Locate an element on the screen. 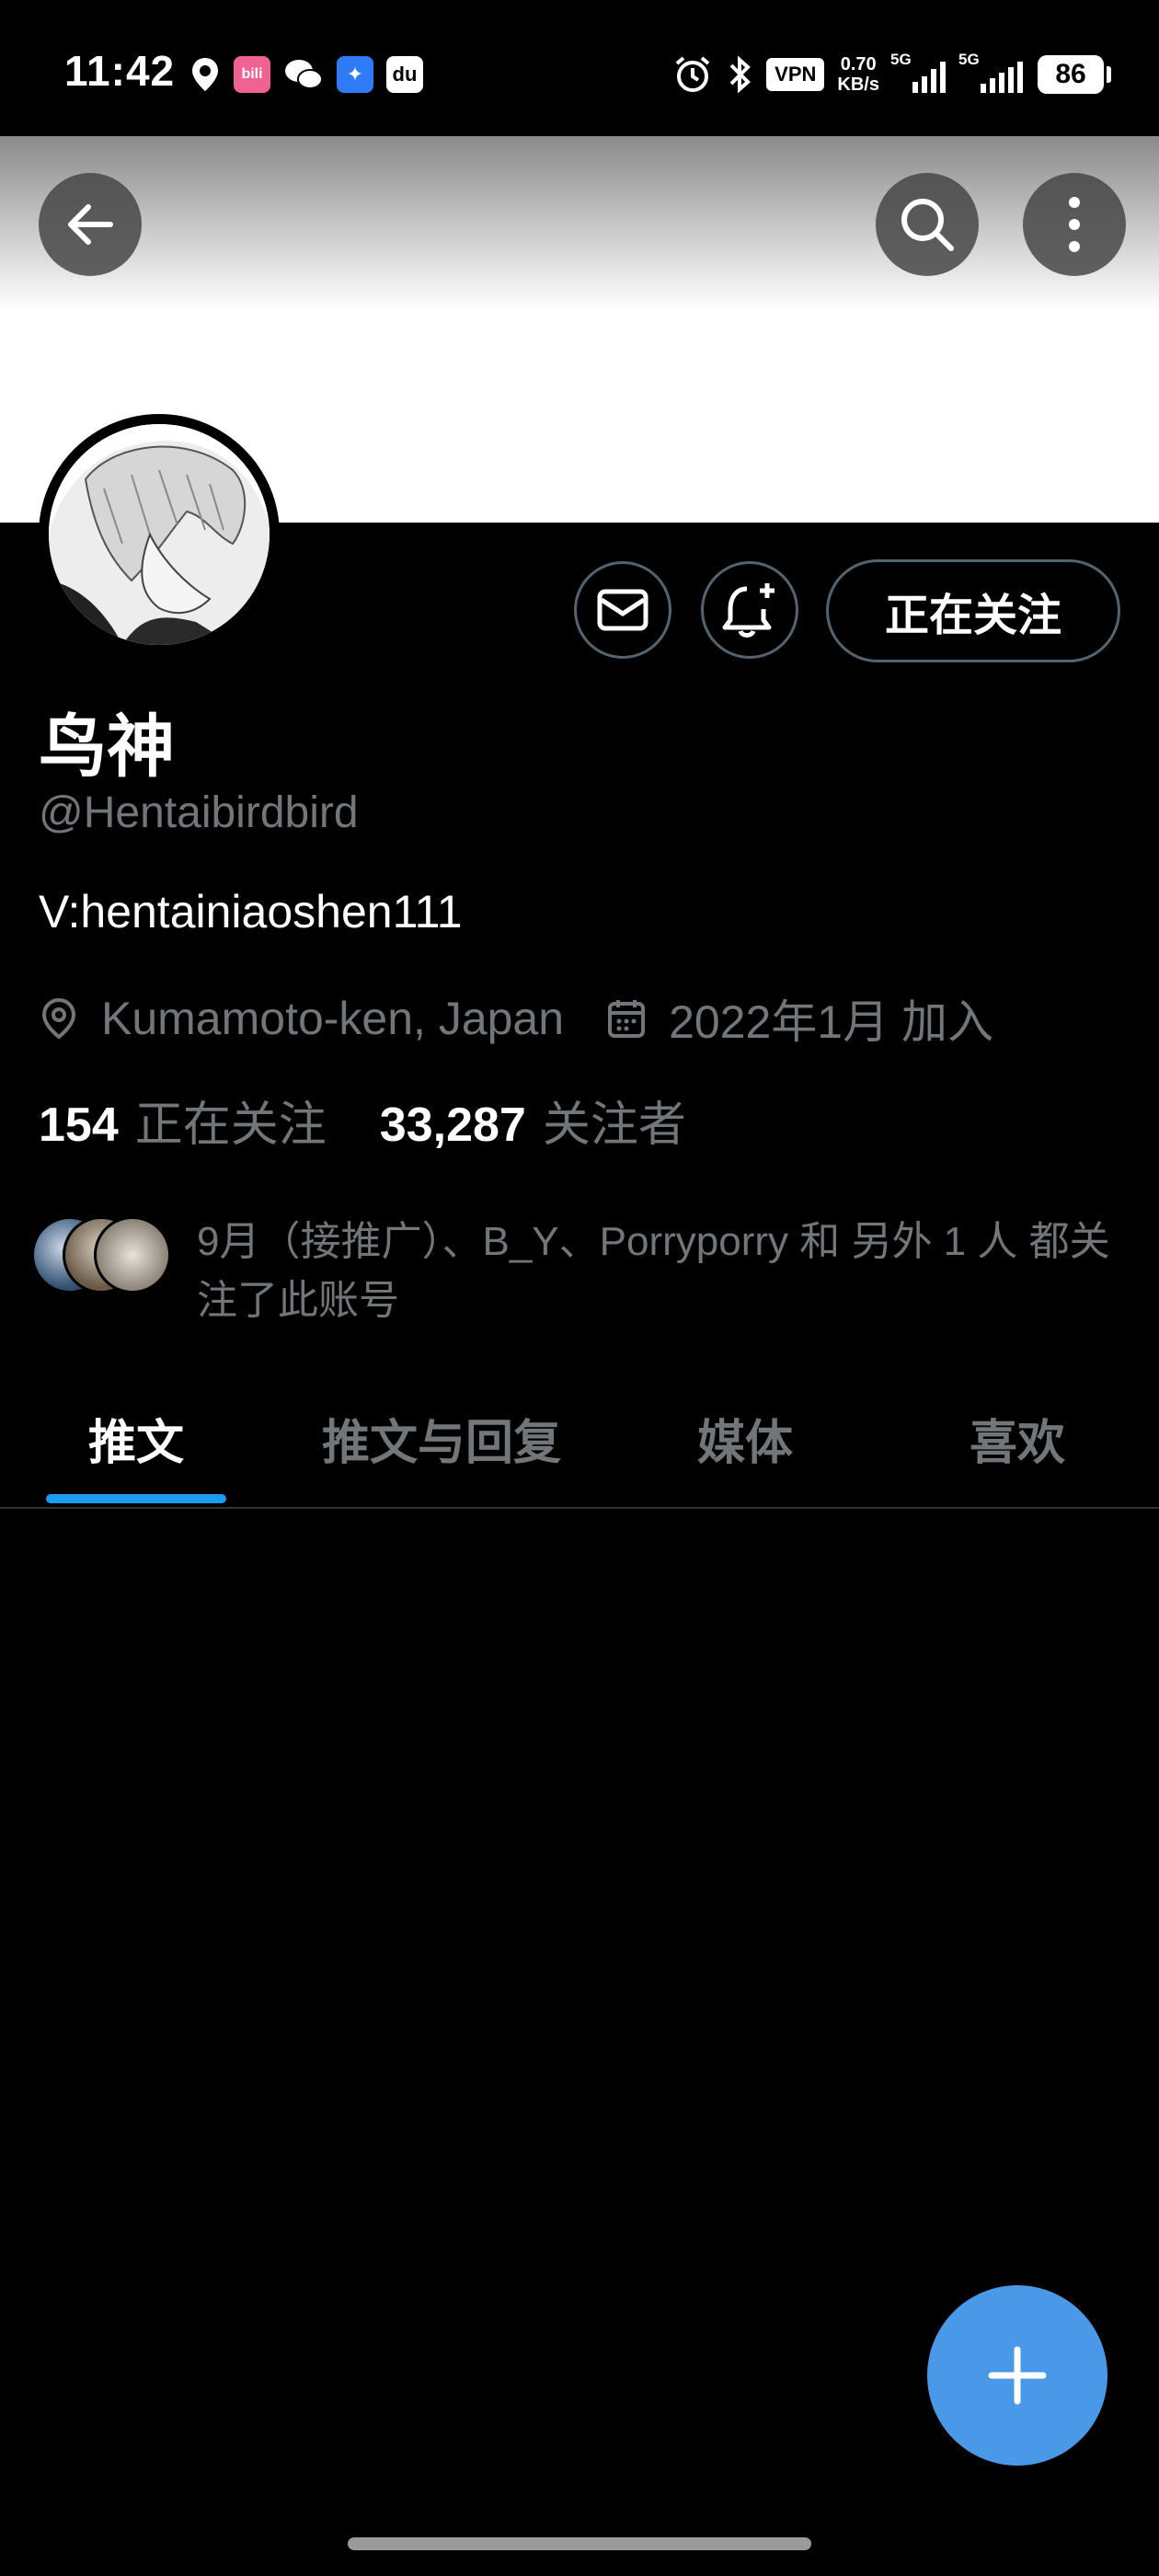  signal-2-icon: 5G is located at coordinates (991, 72).